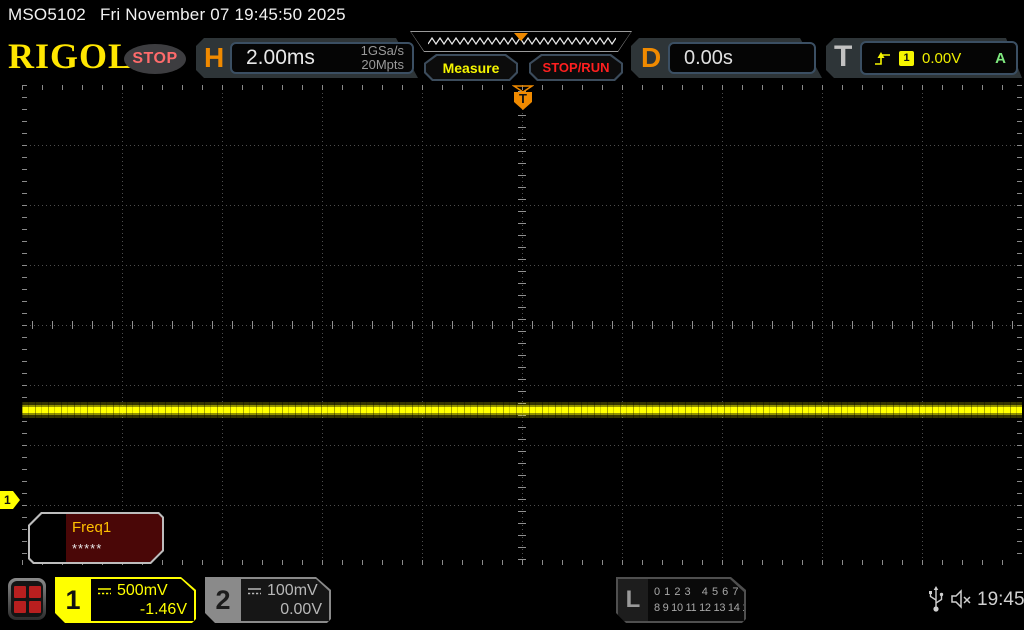 This screenshot has width=1024, height=630. I want to click on ch1-trace-noise, so click(522, 410).